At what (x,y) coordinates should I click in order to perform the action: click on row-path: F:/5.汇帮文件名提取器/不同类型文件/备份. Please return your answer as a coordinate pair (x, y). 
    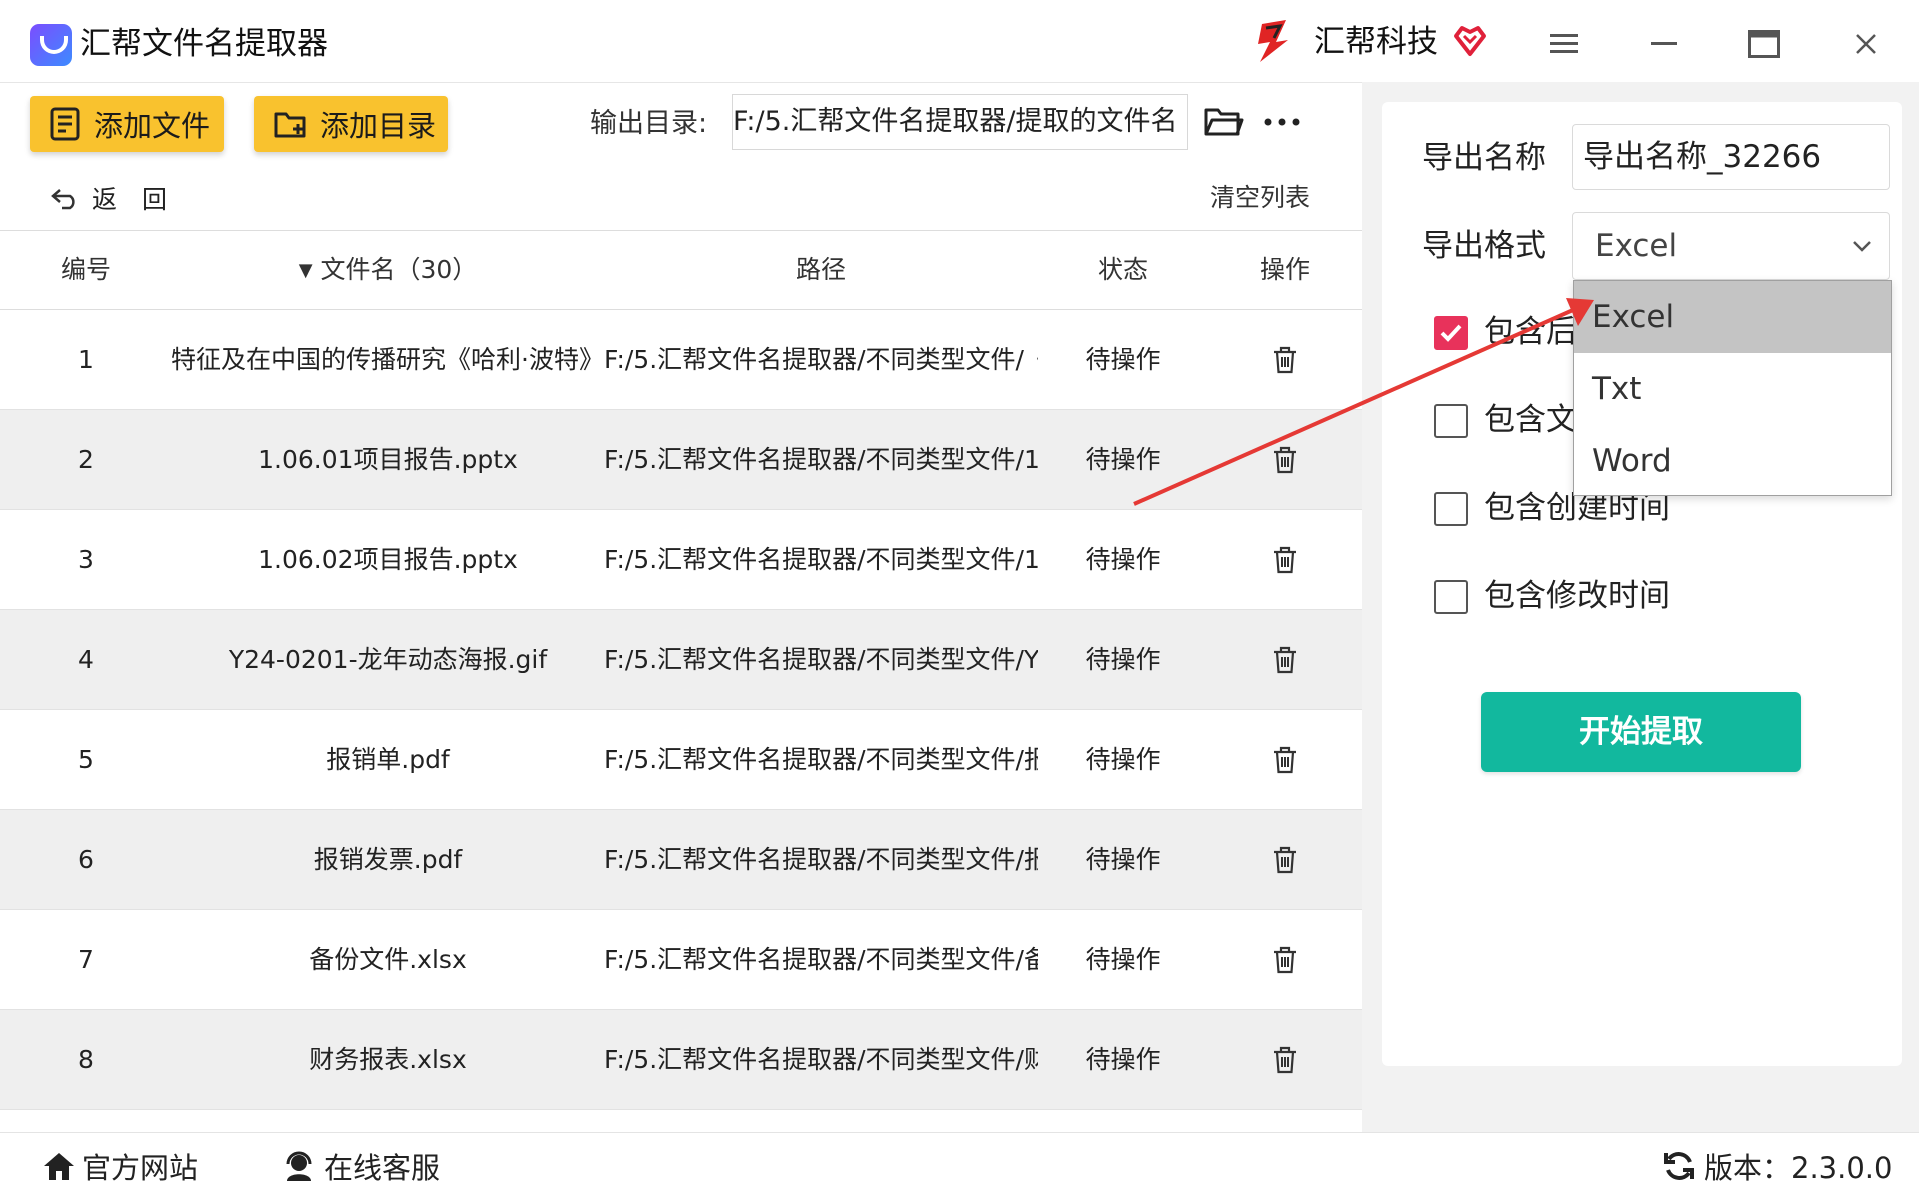
    Looking at the image, I should click on (821, 959).